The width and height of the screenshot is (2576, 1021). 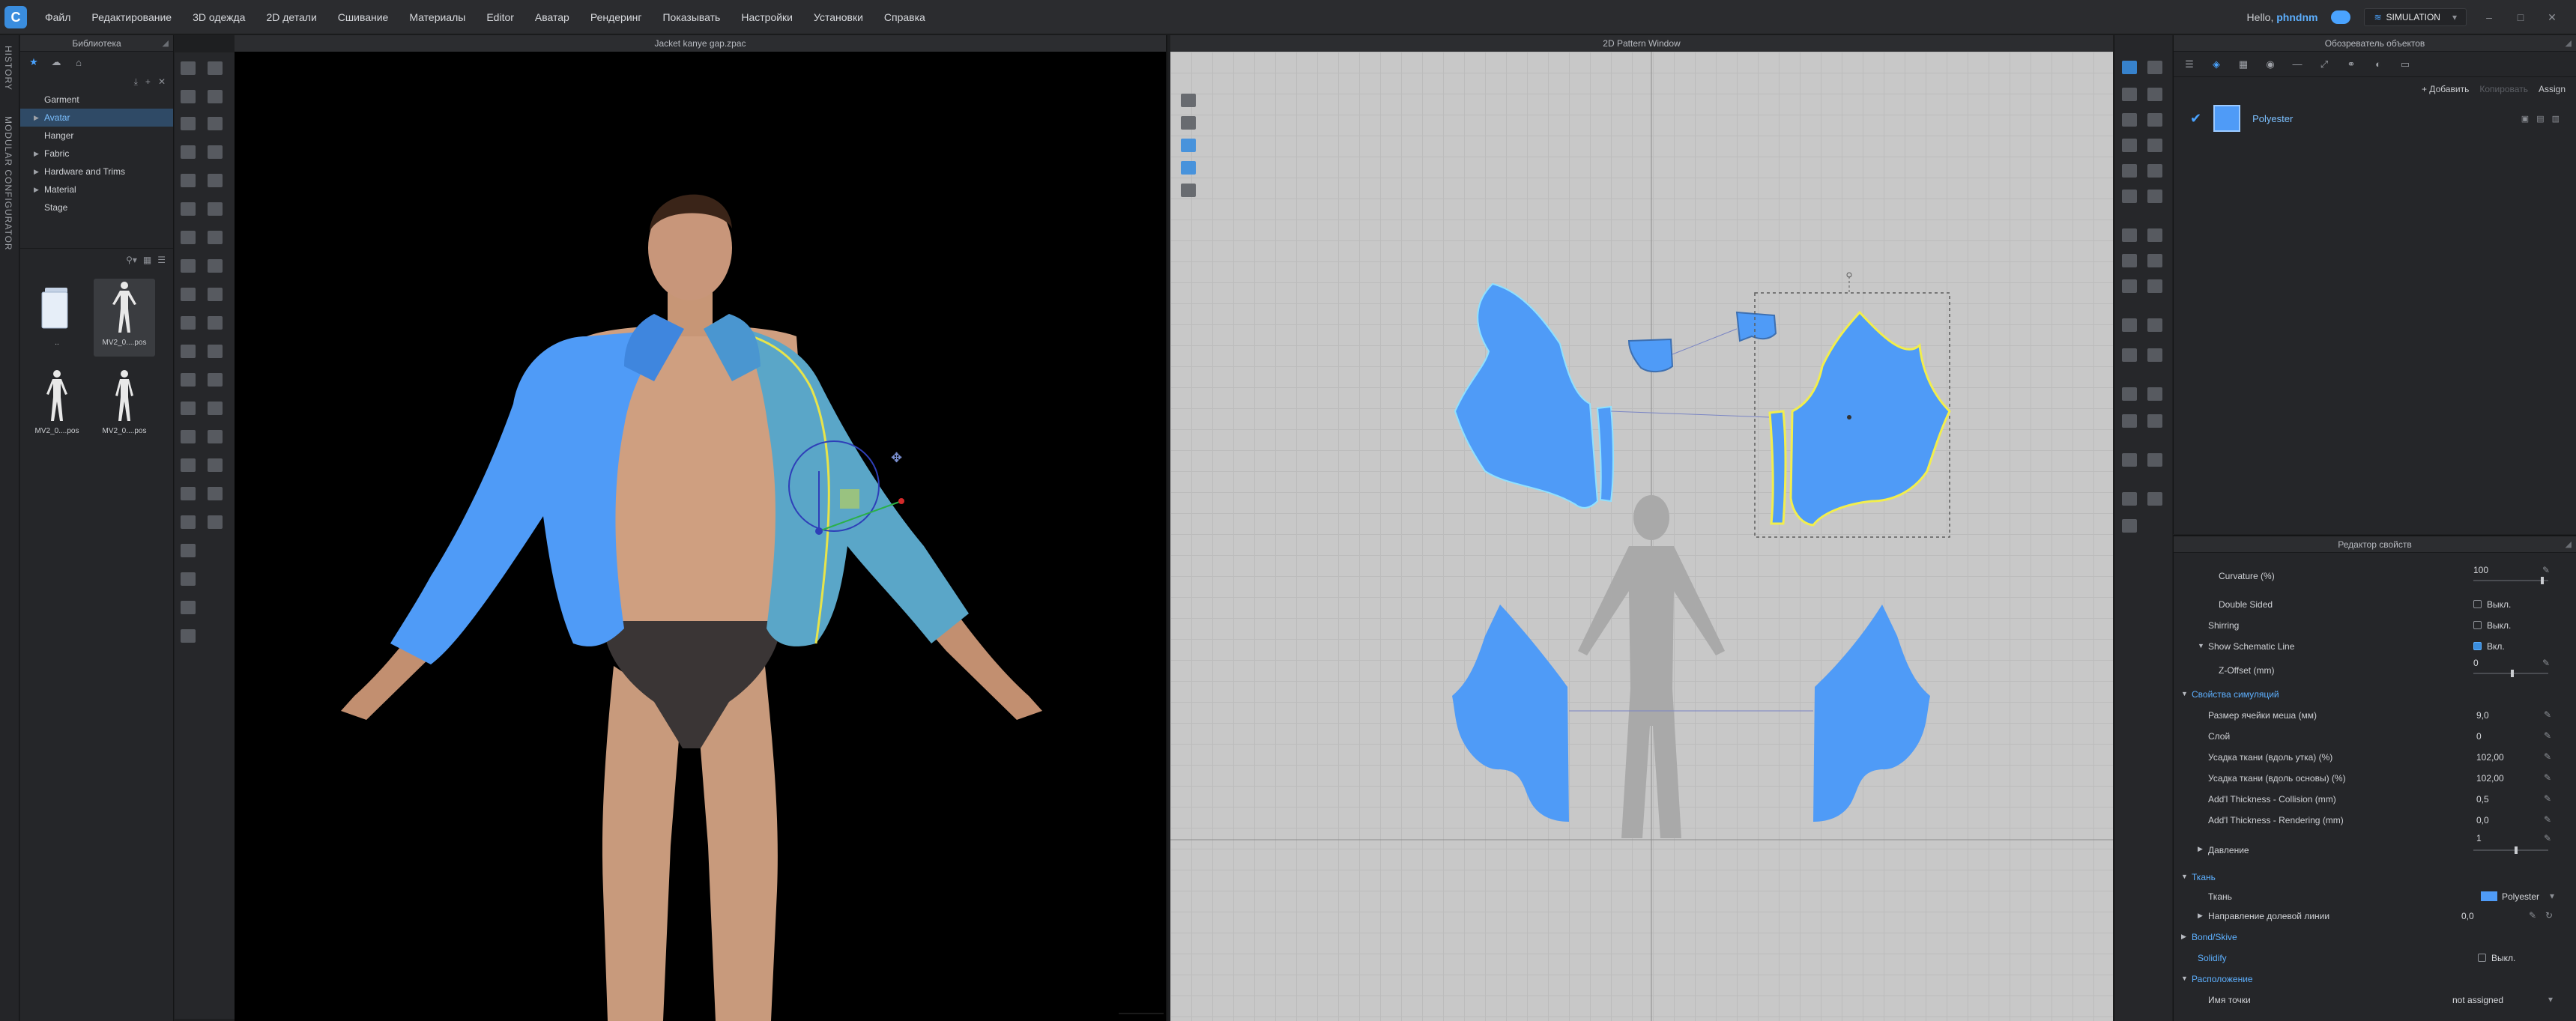 What do you see at coordinates (2154, 146) in the screenshot?
I see `dart-icon` at bounding box center [2154, 146].